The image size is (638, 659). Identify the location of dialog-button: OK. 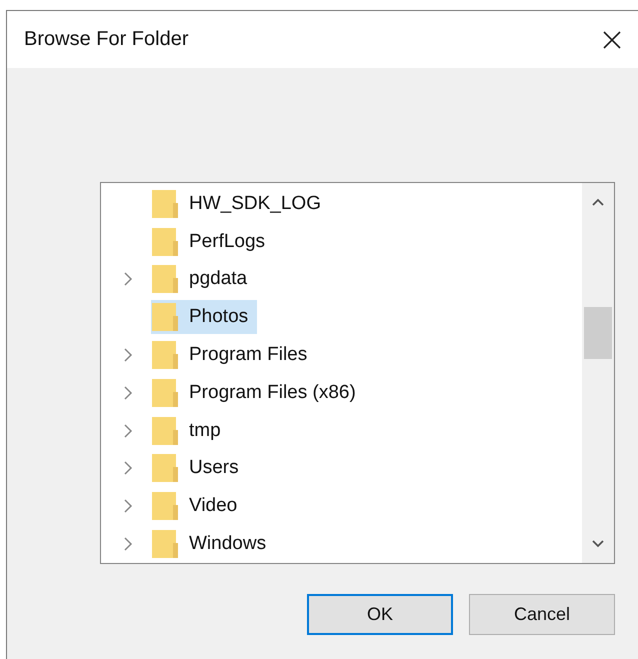
(380, 614).